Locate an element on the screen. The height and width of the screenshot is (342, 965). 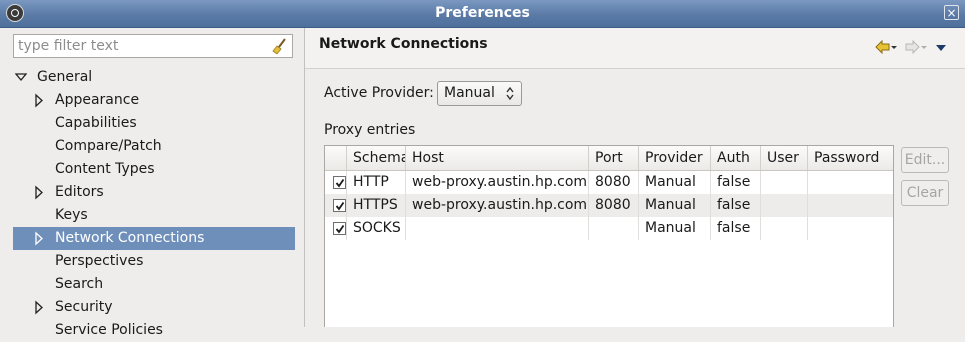
back-arrow-icon is located at coordinates (886, 47).